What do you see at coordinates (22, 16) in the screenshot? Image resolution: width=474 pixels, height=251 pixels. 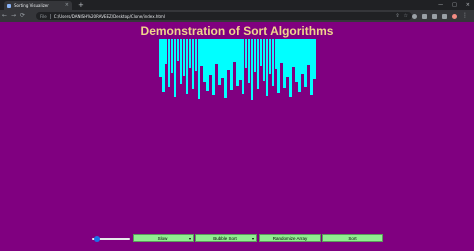 I see `reload-icon: ⟳` at bounding box center [22, 16].